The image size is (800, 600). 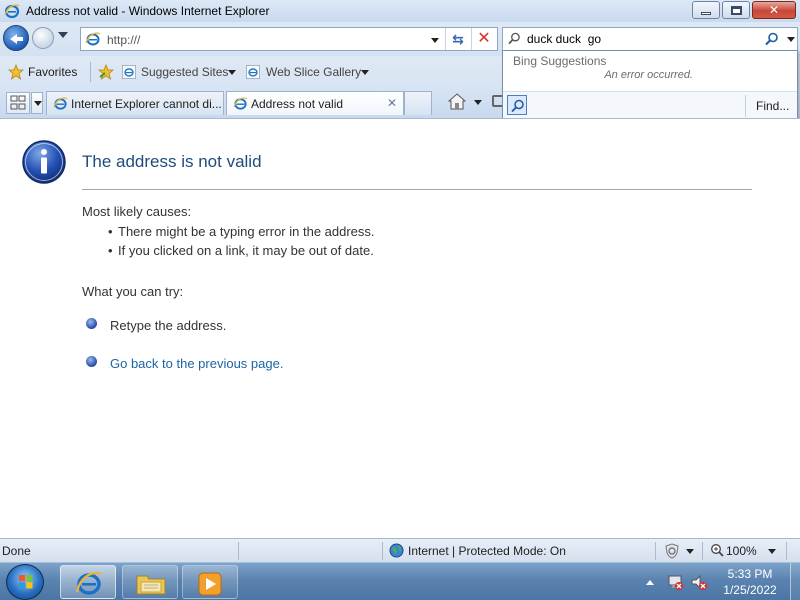 What do you see at coordinates (648, 75) in the screenshot?
I see `suggestions-error-message: An error occurred.` at bounding box center [648, 75].